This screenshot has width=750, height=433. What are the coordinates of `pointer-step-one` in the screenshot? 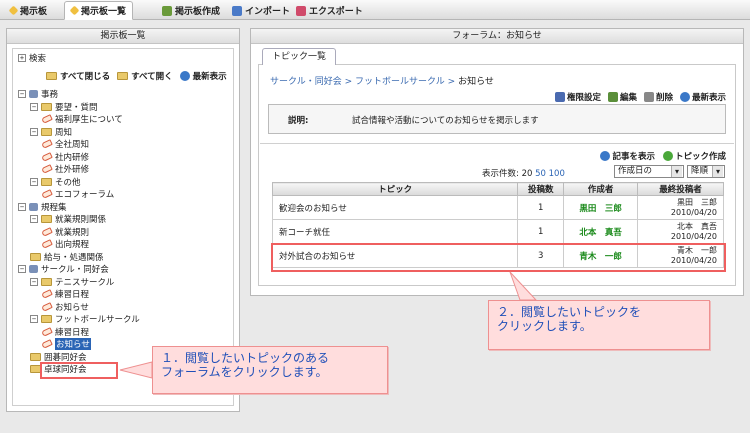 It's located at (136, 370).